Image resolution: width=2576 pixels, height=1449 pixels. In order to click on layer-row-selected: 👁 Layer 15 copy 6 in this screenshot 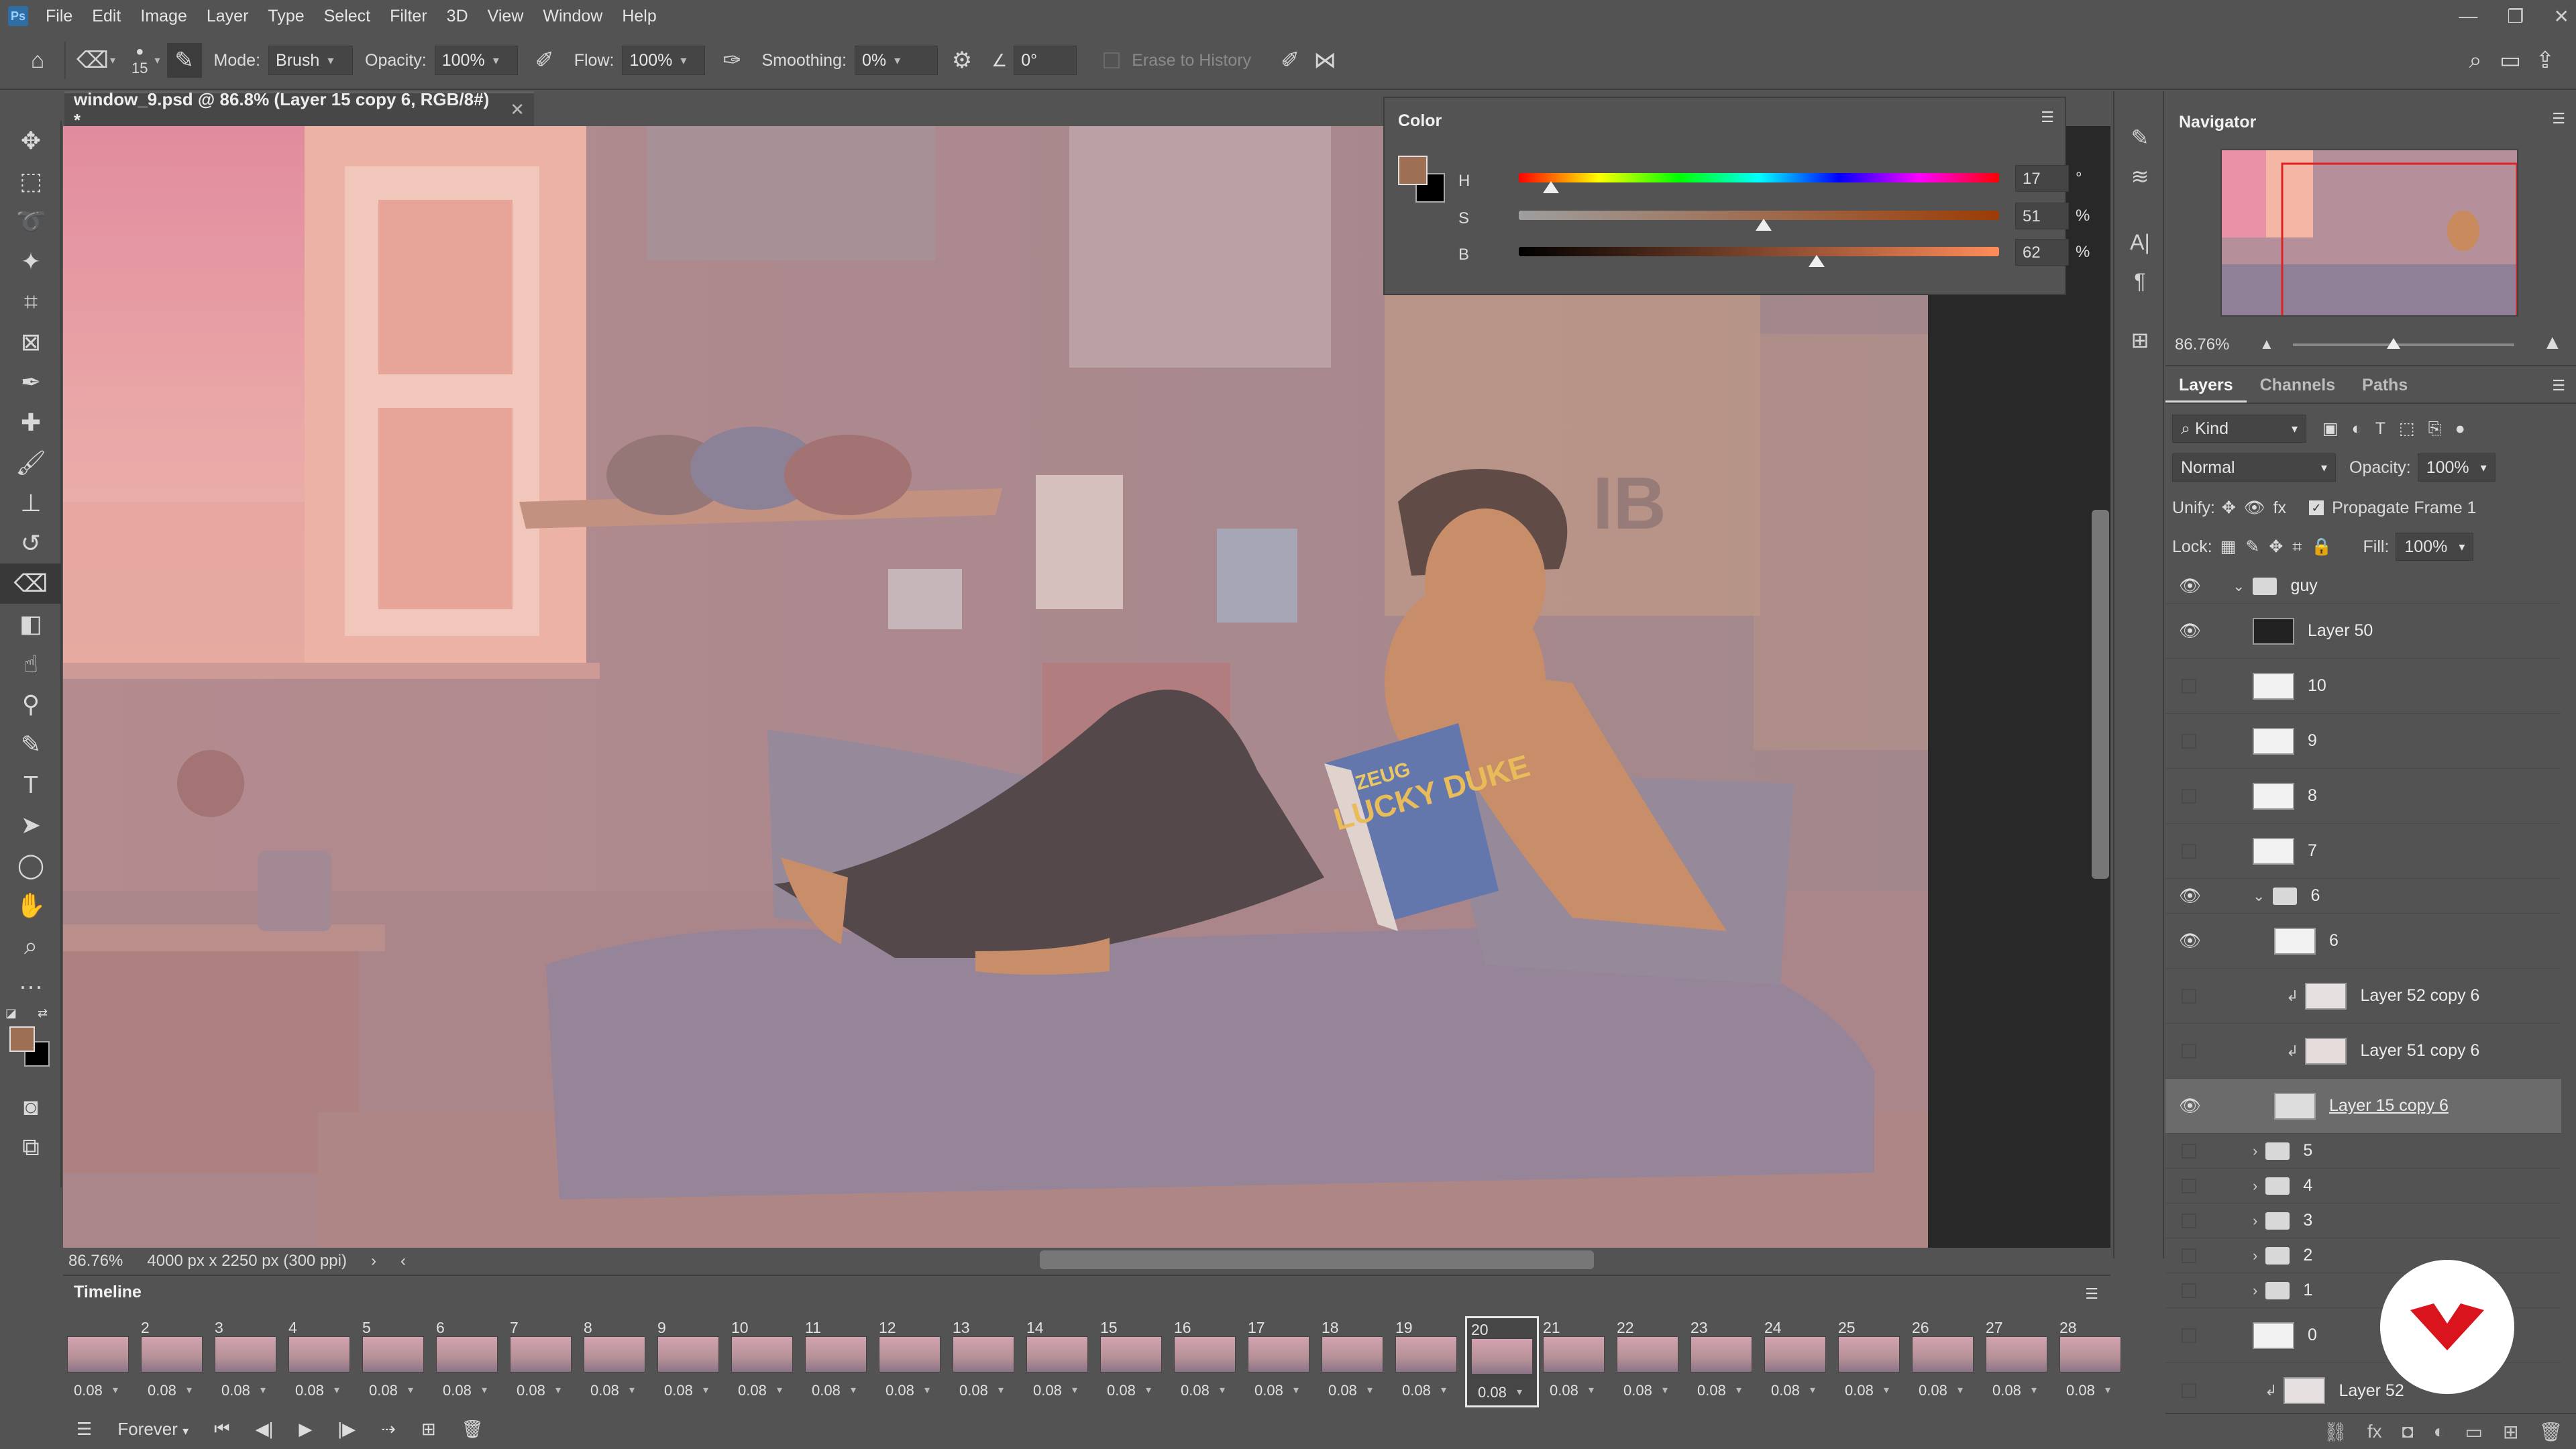, I will do `click(2363, 1106)`.